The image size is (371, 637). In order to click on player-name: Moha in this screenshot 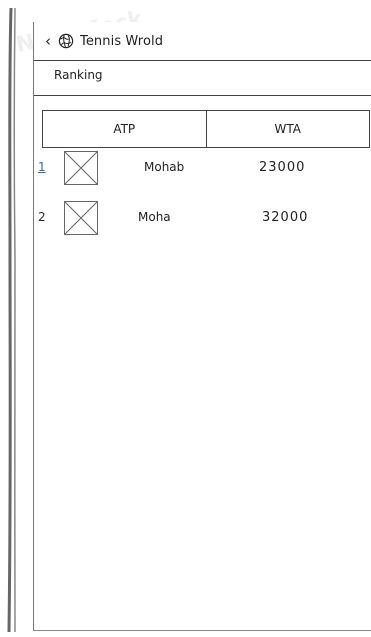, I will do `click(154, 217)`.